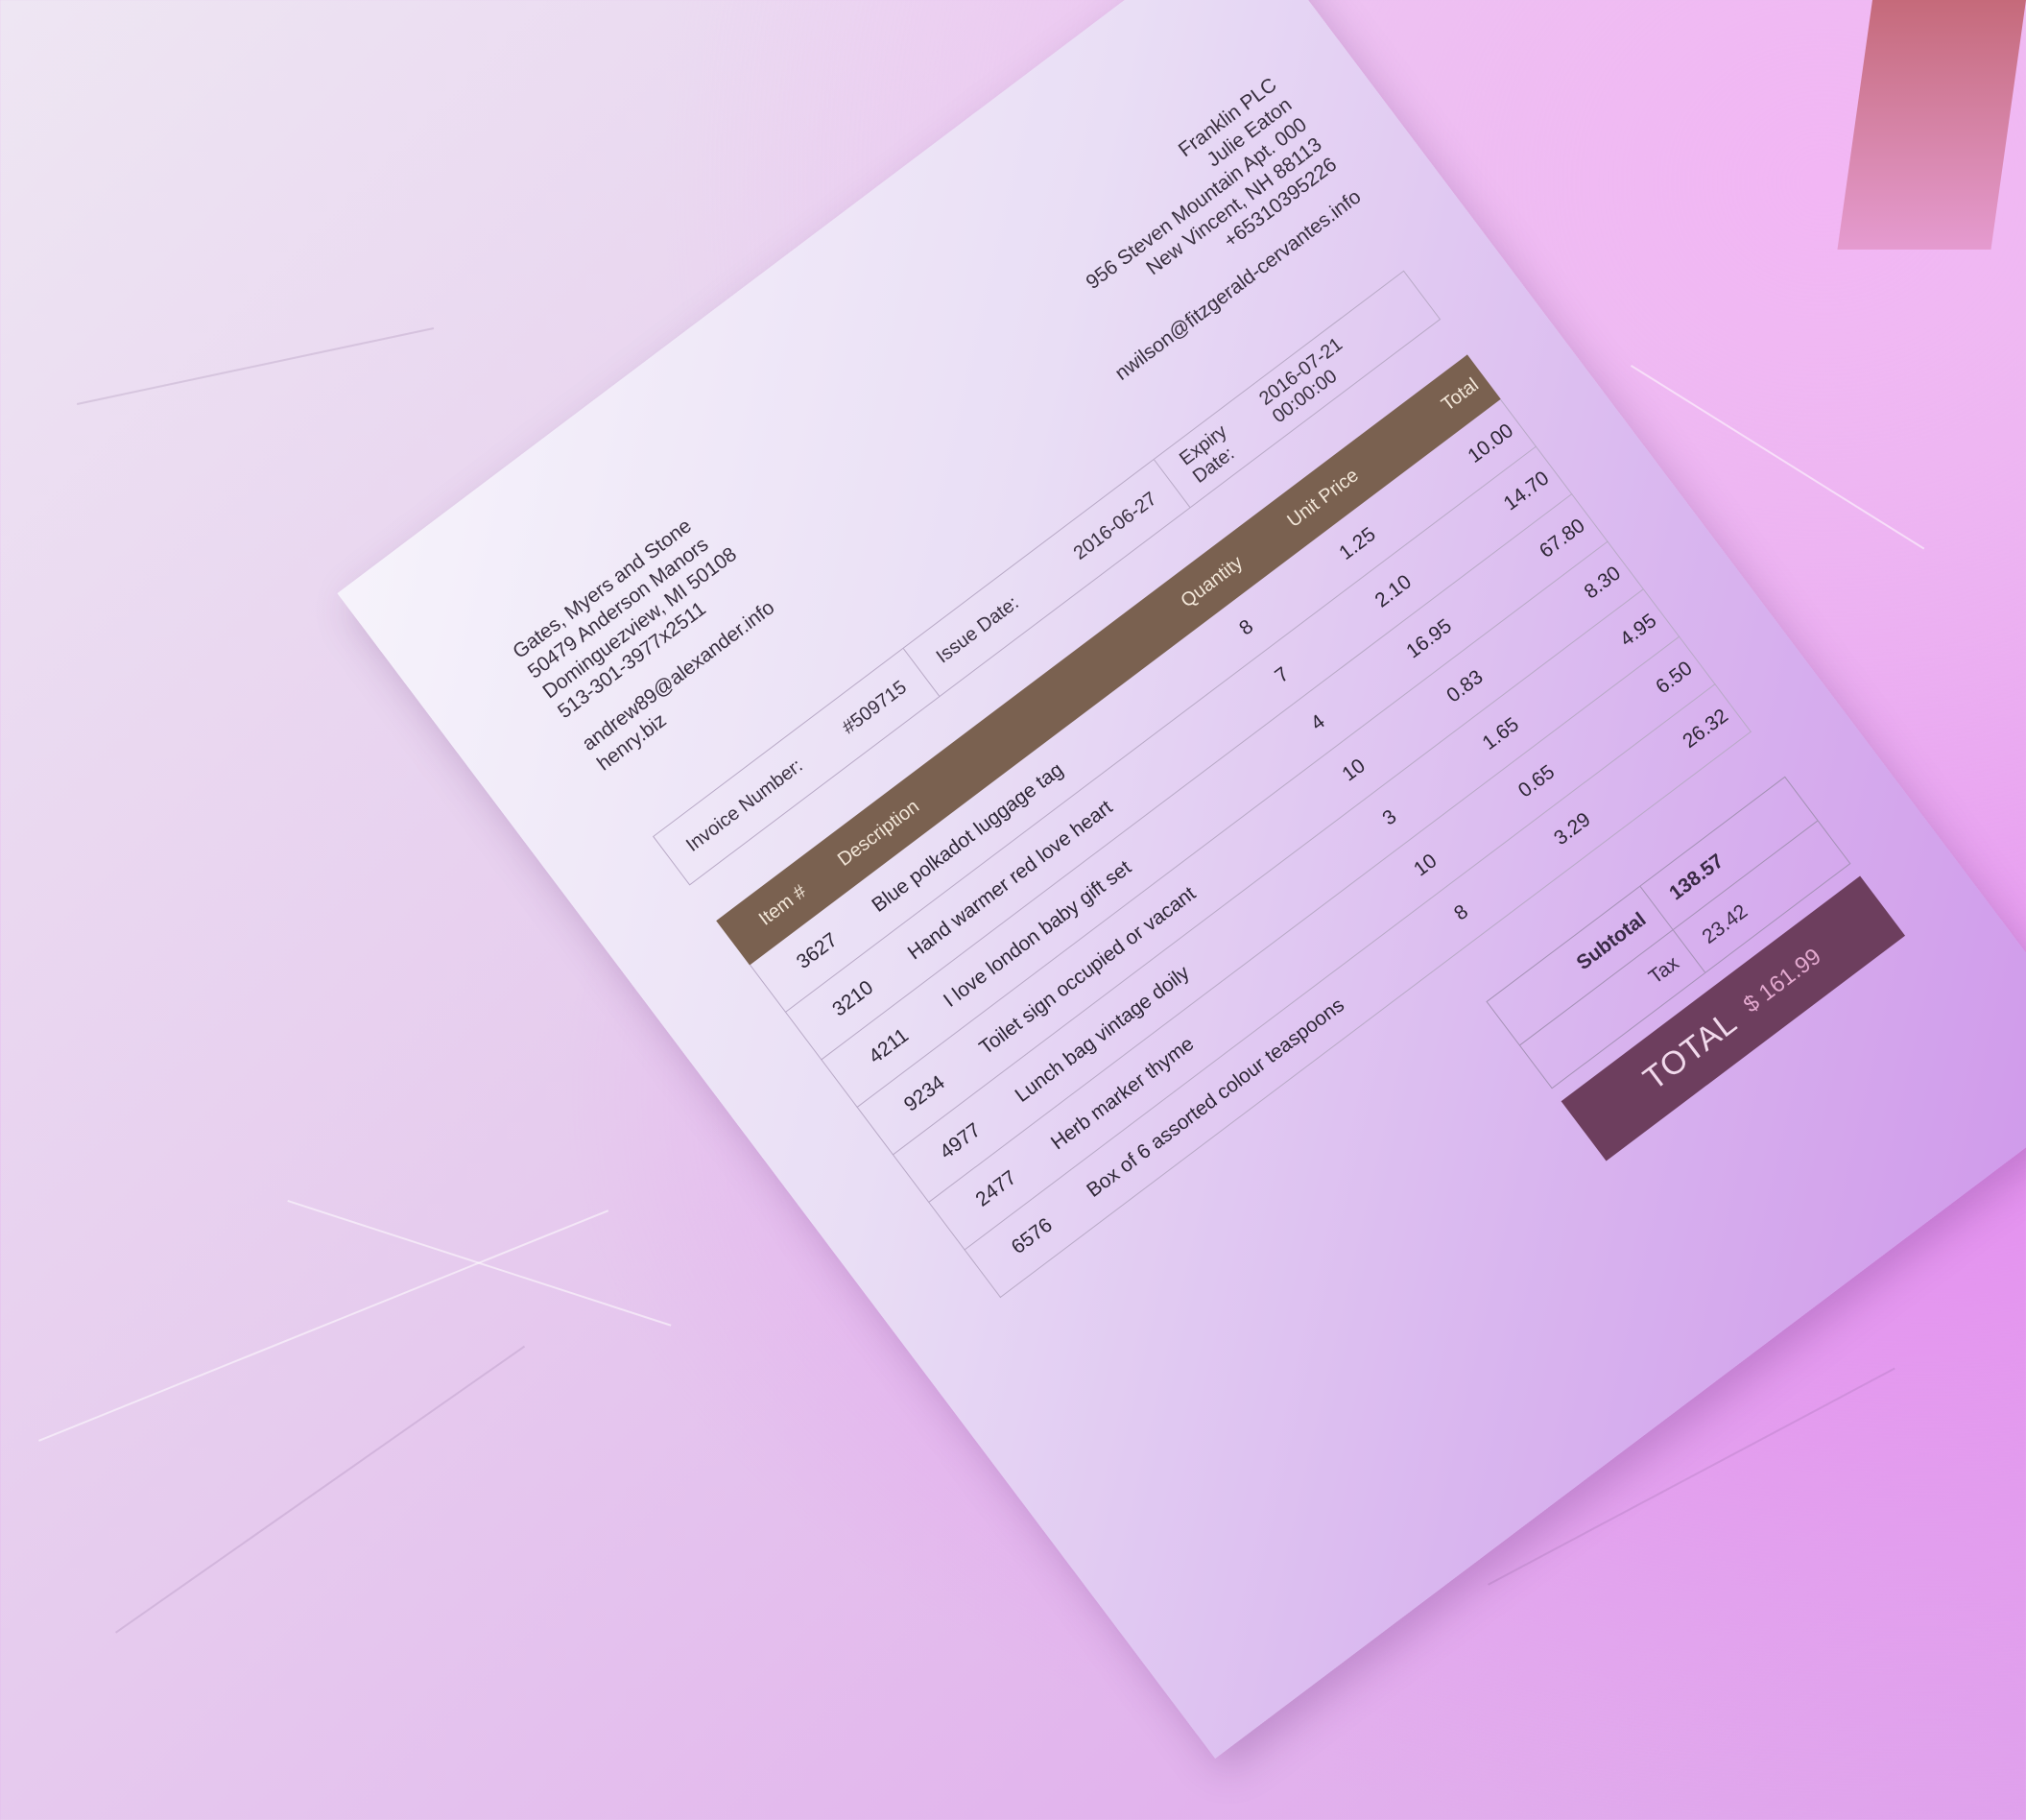  I want to click on invoice-number-value: #509715, so click(874, 708).